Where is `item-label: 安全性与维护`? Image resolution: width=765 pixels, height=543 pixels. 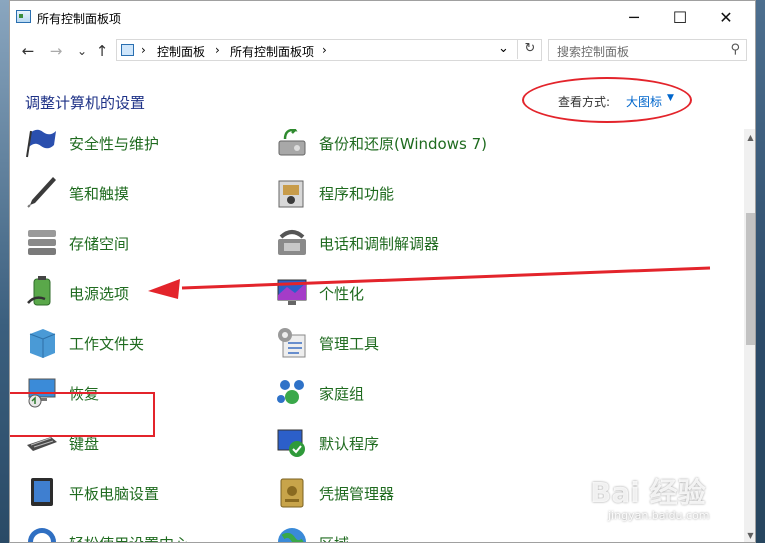
item-label: 安全性与维护 is located at coordinates (114, 144).